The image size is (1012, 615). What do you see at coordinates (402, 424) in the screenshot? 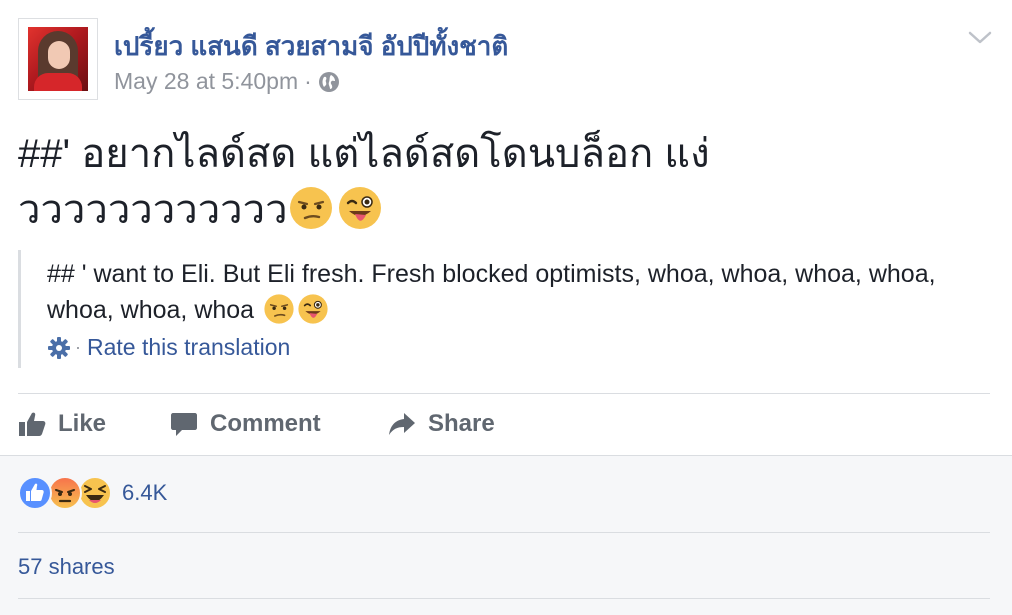
I see `share-arrow-icon` at bounding box center [402, 424].